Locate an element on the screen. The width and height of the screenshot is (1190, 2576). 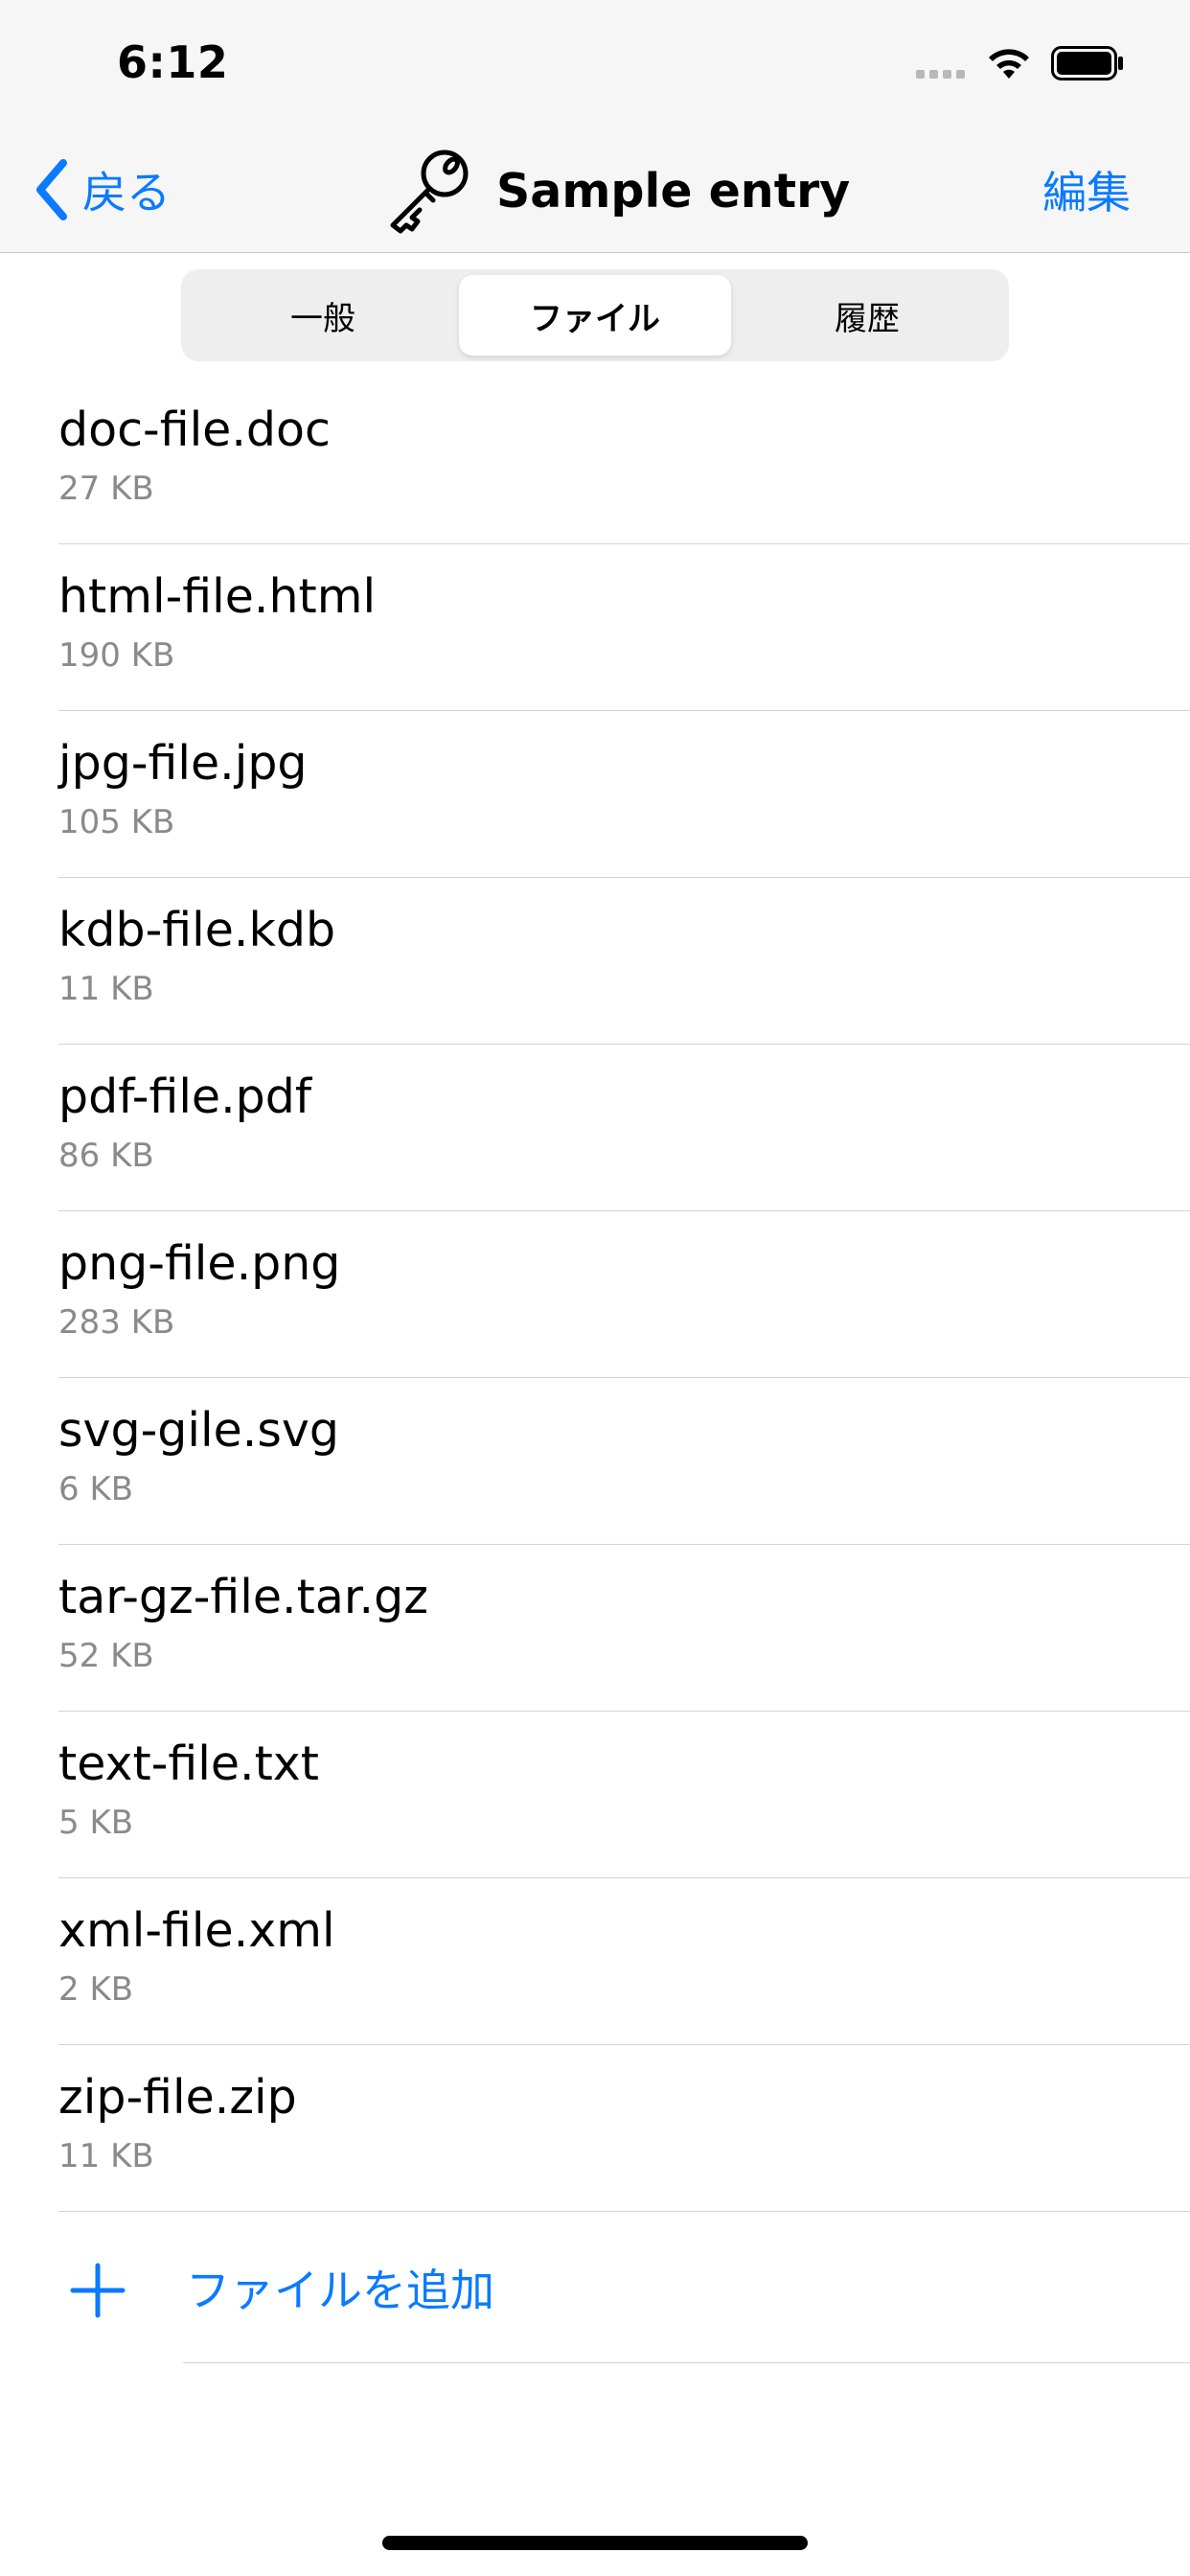
list-item: pdf-file.pdf 86 KB is located at coordinates (595, 1128).